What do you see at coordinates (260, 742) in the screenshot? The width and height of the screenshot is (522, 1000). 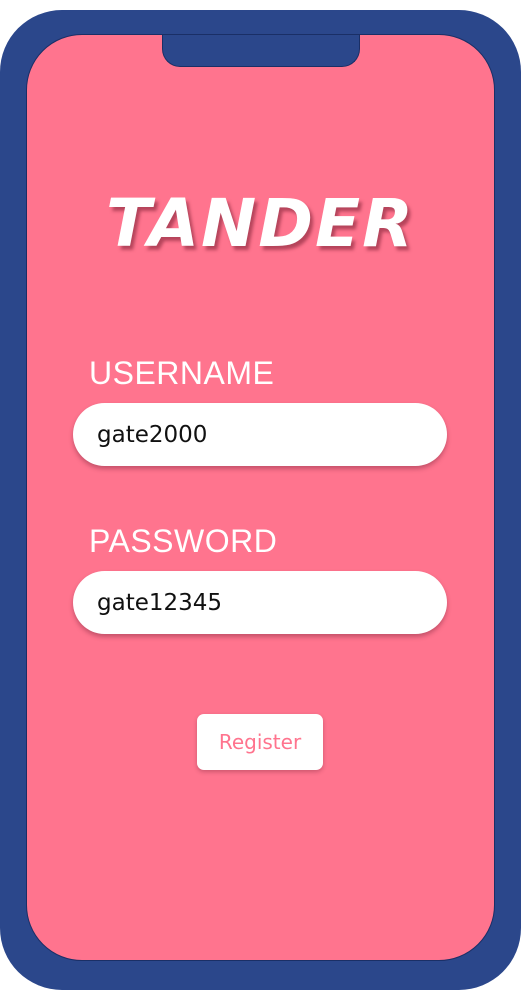 I see `register-button: Register` at bounding box center [260, 742].